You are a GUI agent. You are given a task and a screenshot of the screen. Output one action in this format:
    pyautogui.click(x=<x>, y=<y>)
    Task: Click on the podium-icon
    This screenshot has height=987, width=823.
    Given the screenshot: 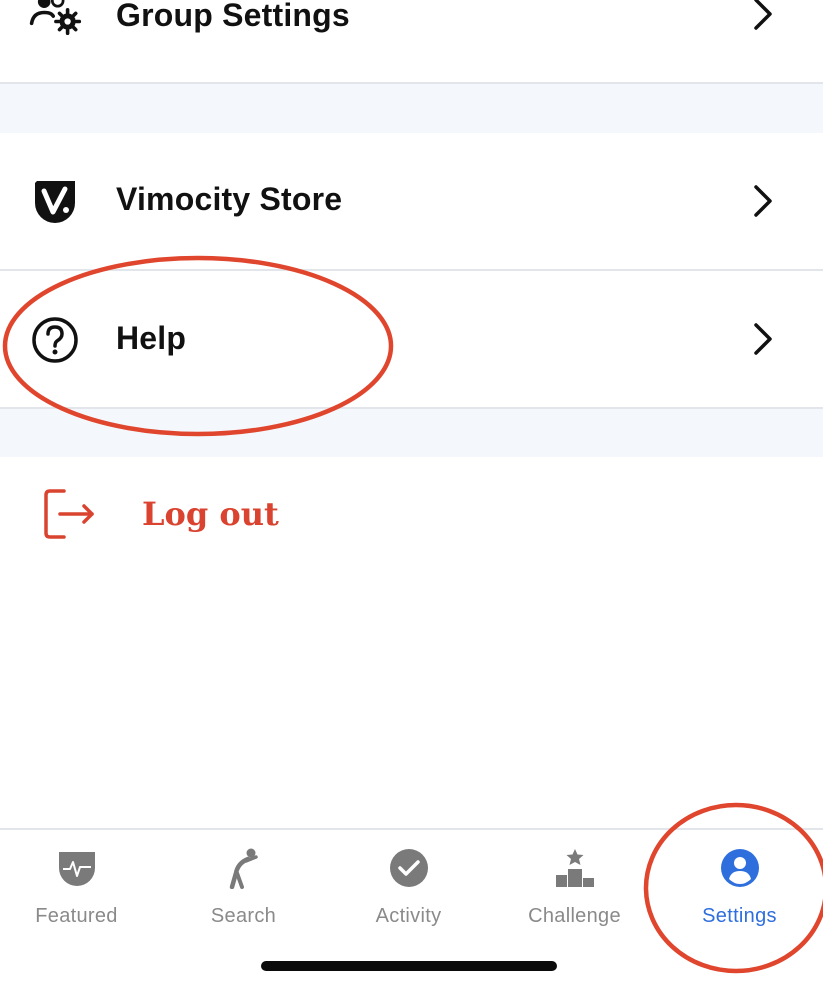 What is the action you would take?
    pyautogui.click(x=575, y=868)
    